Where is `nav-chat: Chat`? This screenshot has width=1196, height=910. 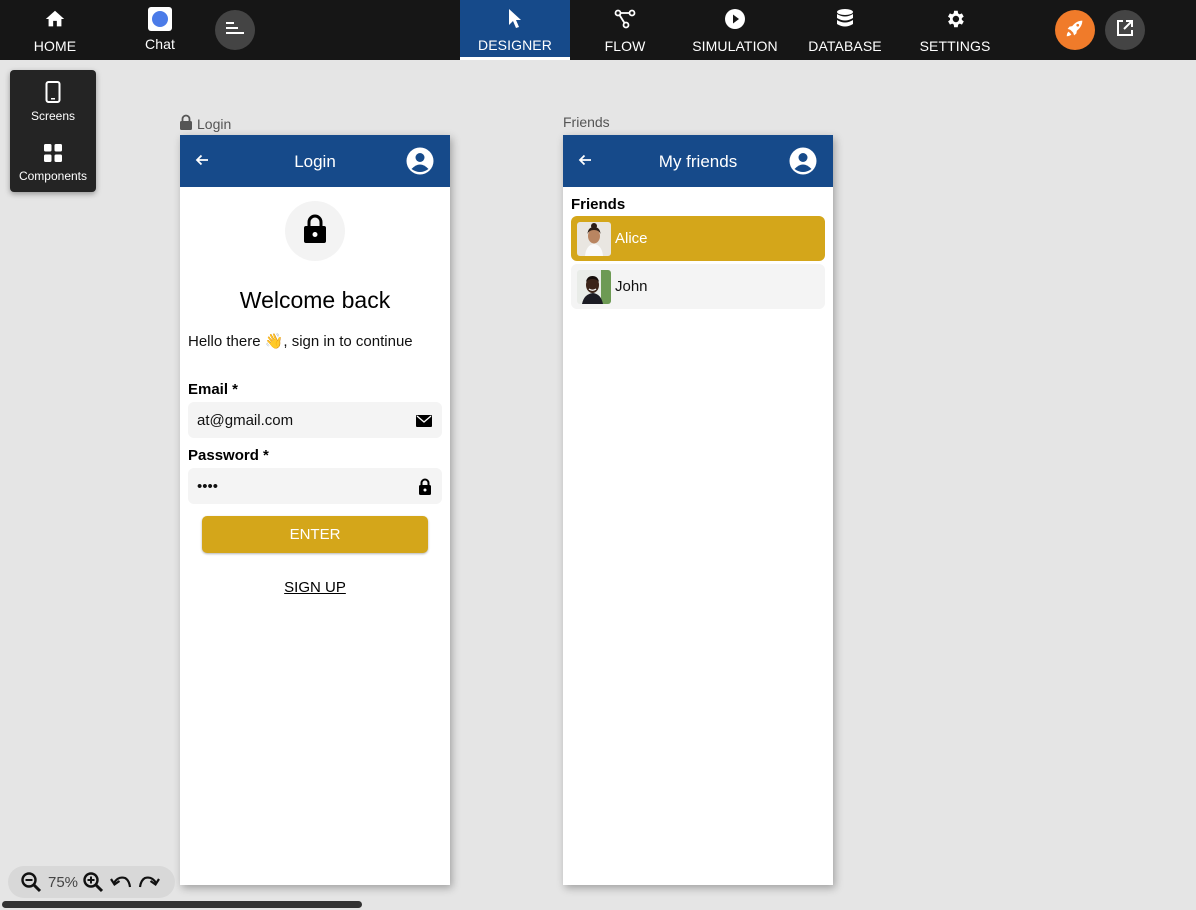 nav-chat: Chat is located at coordinates (160, 30).